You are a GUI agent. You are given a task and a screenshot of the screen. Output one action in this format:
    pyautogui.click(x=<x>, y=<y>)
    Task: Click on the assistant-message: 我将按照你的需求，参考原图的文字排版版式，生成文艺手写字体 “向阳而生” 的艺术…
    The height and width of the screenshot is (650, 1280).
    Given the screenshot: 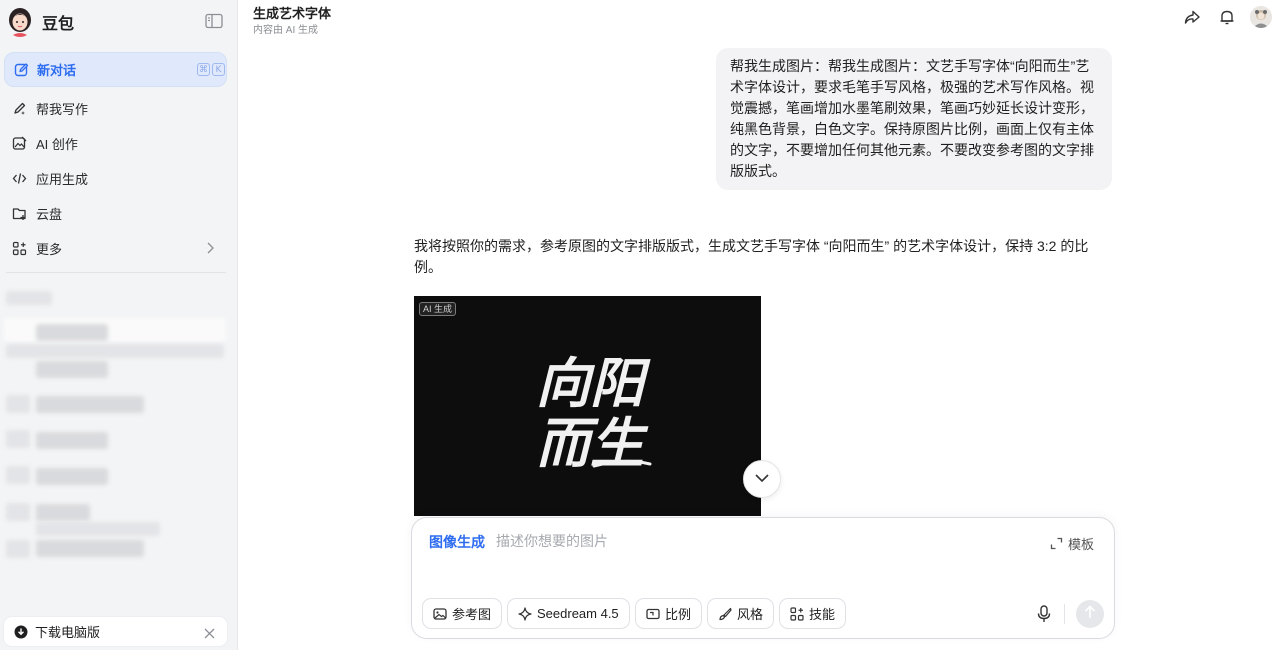 What is the action you would take?
    pyautogui.click(x=751, y=256)
    